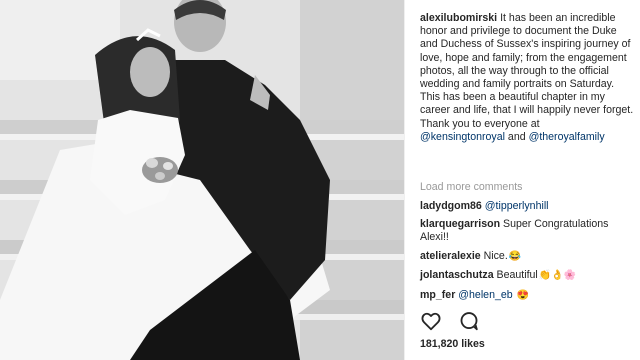  Describe the element at coordinates (517, 206) in the screenshot. I see `comment-mention: @tipperlynhill` at that location.